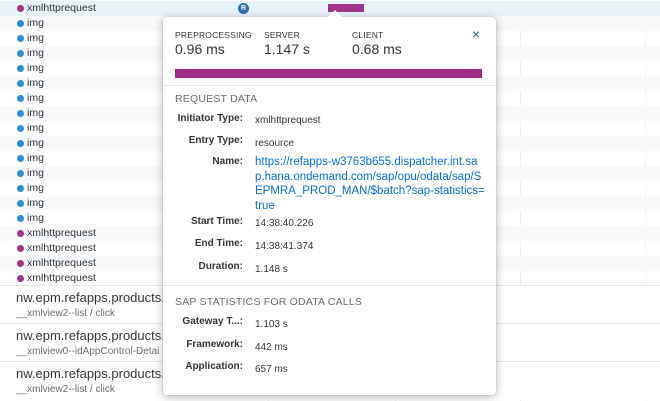 The width and height of the screenshot is (660, 401). What do you see at coordinates (282, 35) in the screenshot?
I see `metric-label: SERVER` at bounding box center [282, 35].